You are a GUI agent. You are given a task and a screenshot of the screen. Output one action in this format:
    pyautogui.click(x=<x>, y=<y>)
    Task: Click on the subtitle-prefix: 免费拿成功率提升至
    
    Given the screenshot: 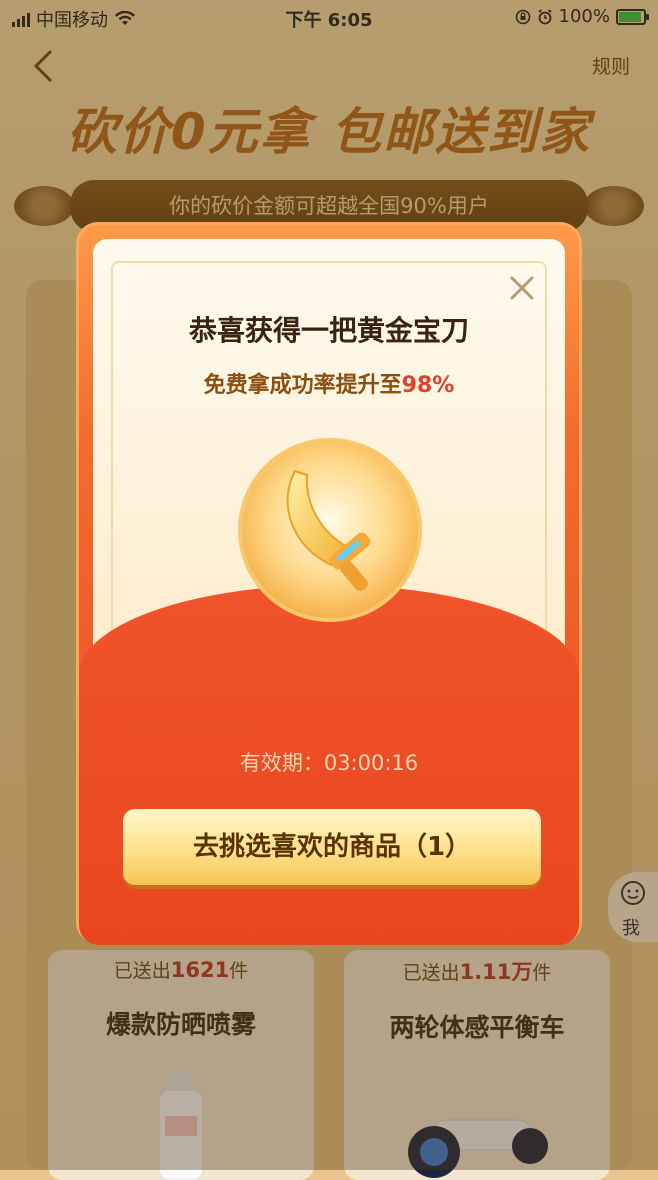 What is the action you would take?
    pyautogui.click(x=302, y=385)
    